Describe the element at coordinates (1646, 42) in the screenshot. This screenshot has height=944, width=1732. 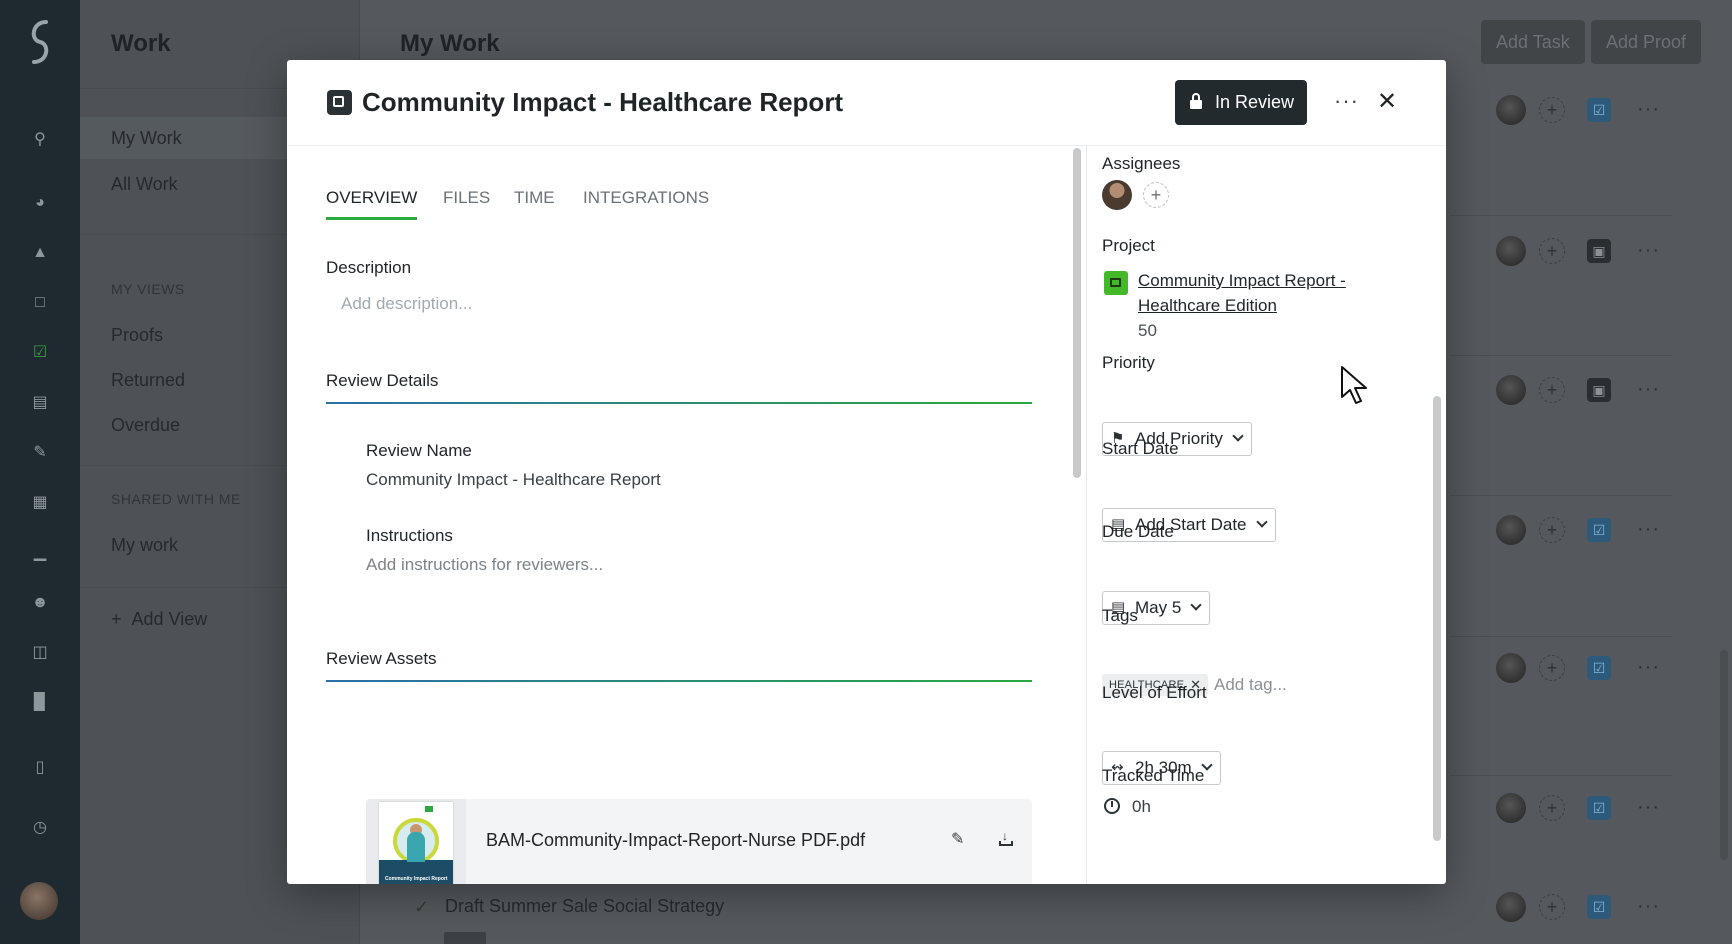
I see `add-proof-button: Add Proof` at that location.